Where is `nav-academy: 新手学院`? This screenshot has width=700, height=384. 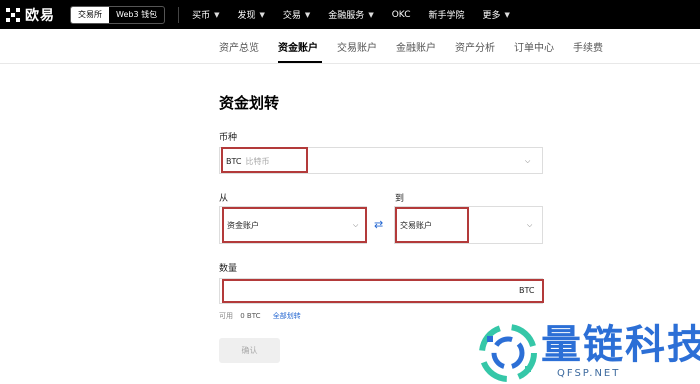 nav-academy: 新手学院 is located at coordinates (446, 14).